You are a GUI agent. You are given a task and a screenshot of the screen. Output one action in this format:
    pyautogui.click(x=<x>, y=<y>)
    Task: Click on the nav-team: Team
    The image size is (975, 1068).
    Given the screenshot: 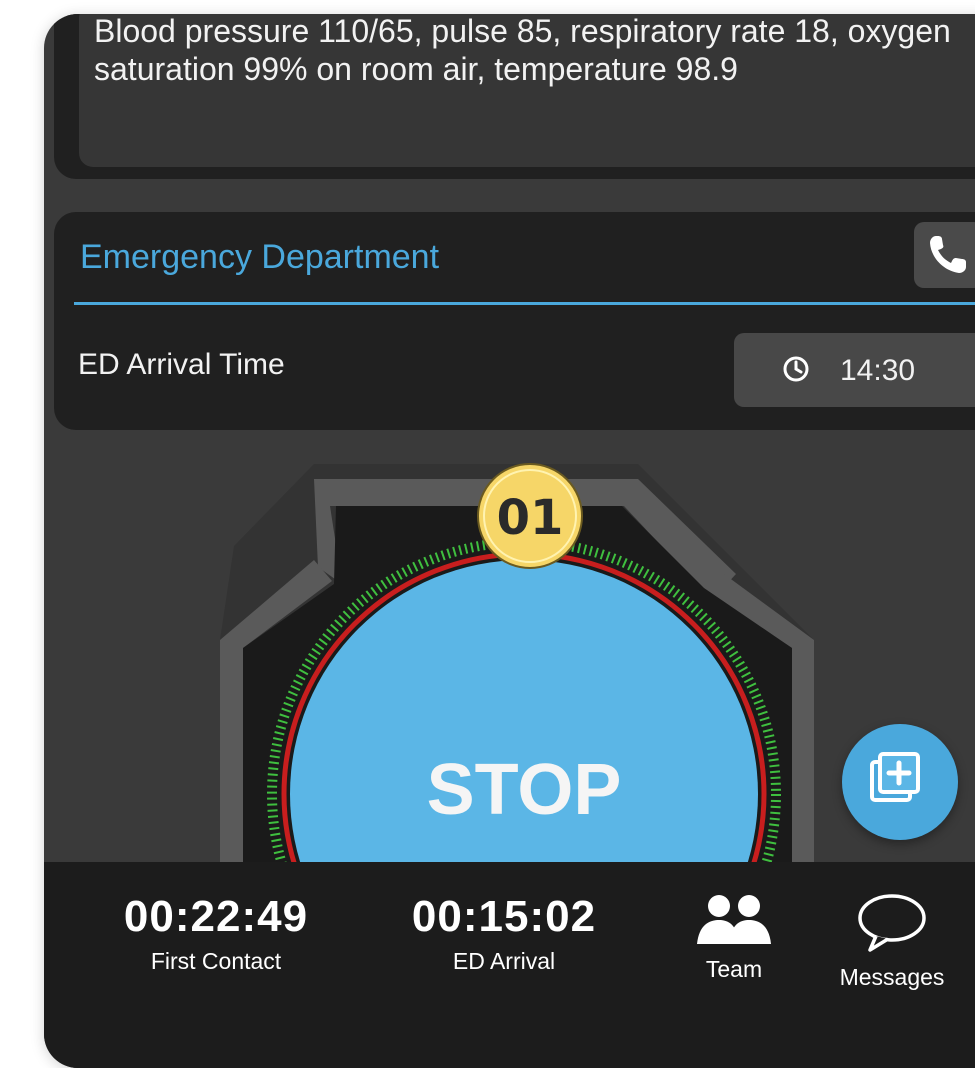 What is the action you would take?
    pyautogui.click(x=734, y=937)
    